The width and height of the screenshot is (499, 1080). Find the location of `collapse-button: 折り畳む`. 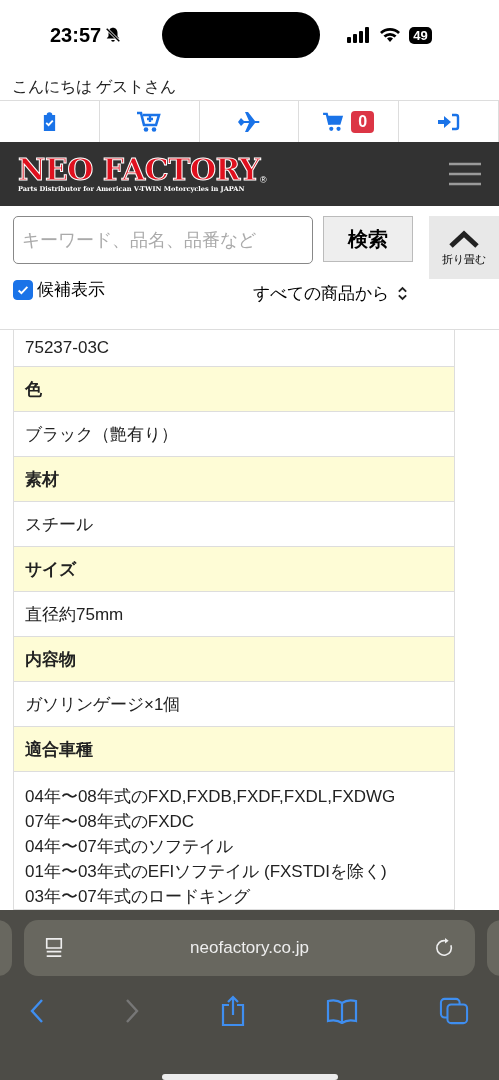

collapse-button: 折り畳む is located at coordinates (464, 247).